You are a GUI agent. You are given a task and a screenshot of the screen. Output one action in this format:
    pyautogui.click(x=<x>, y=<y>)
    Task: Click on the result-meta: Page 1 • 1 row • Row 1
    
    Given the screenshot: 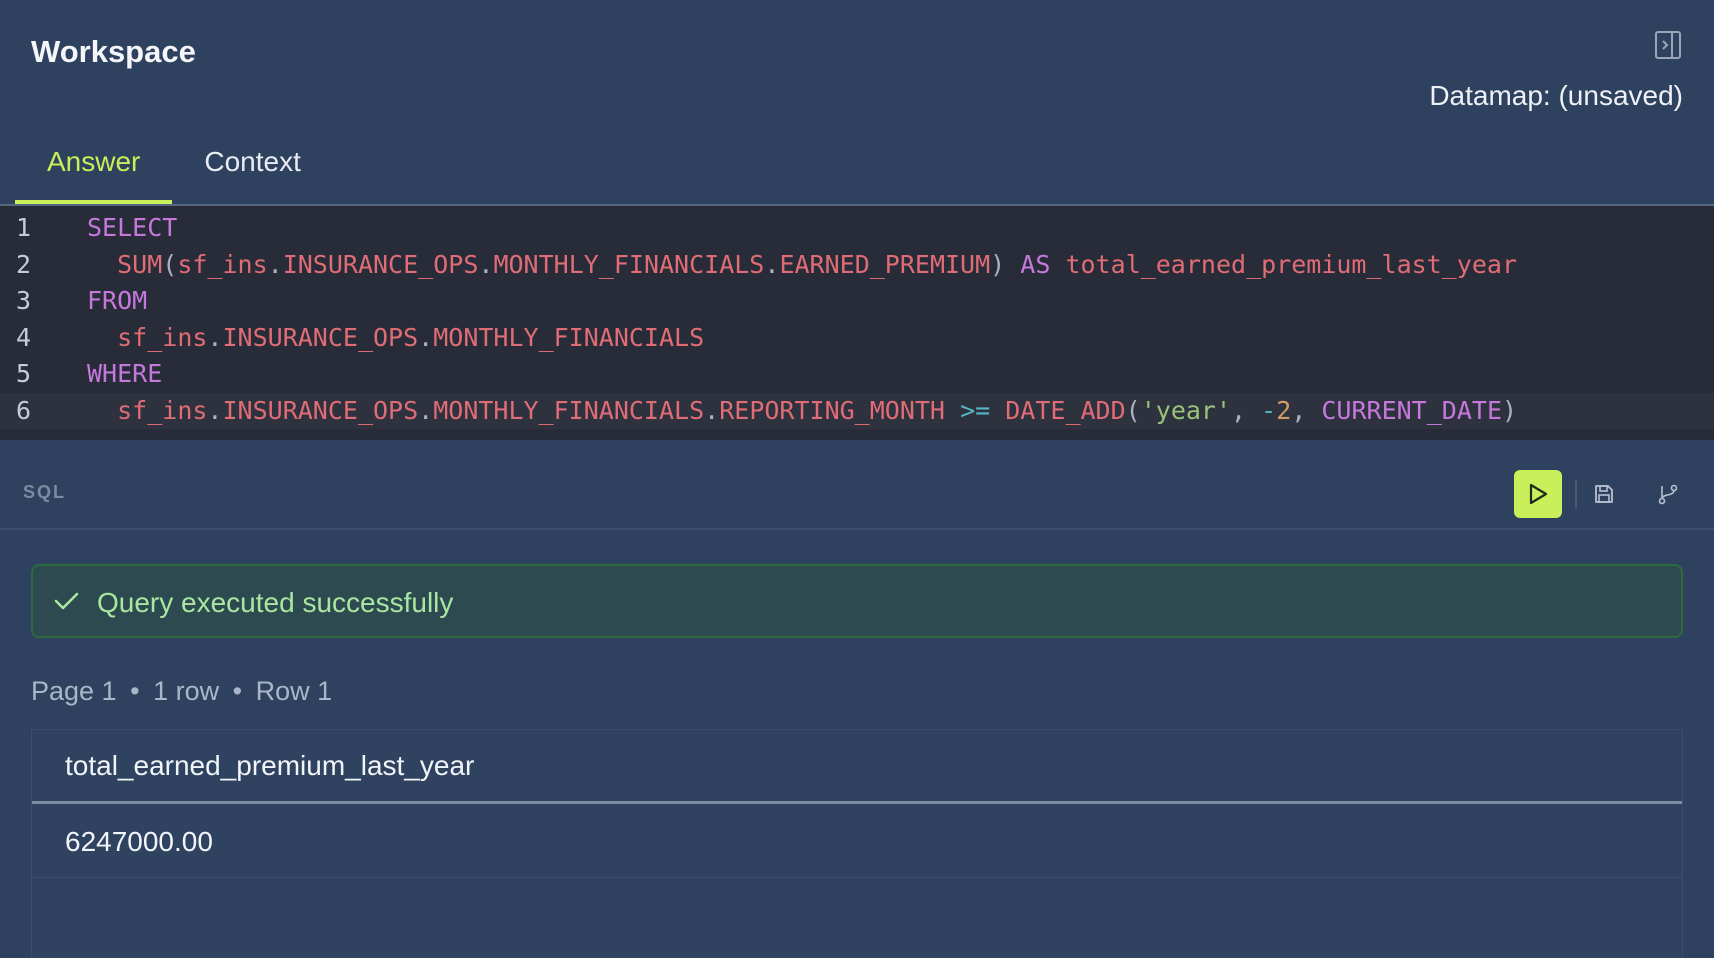 What is the action you would take?
    pyautogui.click(x=181, y=691)
    